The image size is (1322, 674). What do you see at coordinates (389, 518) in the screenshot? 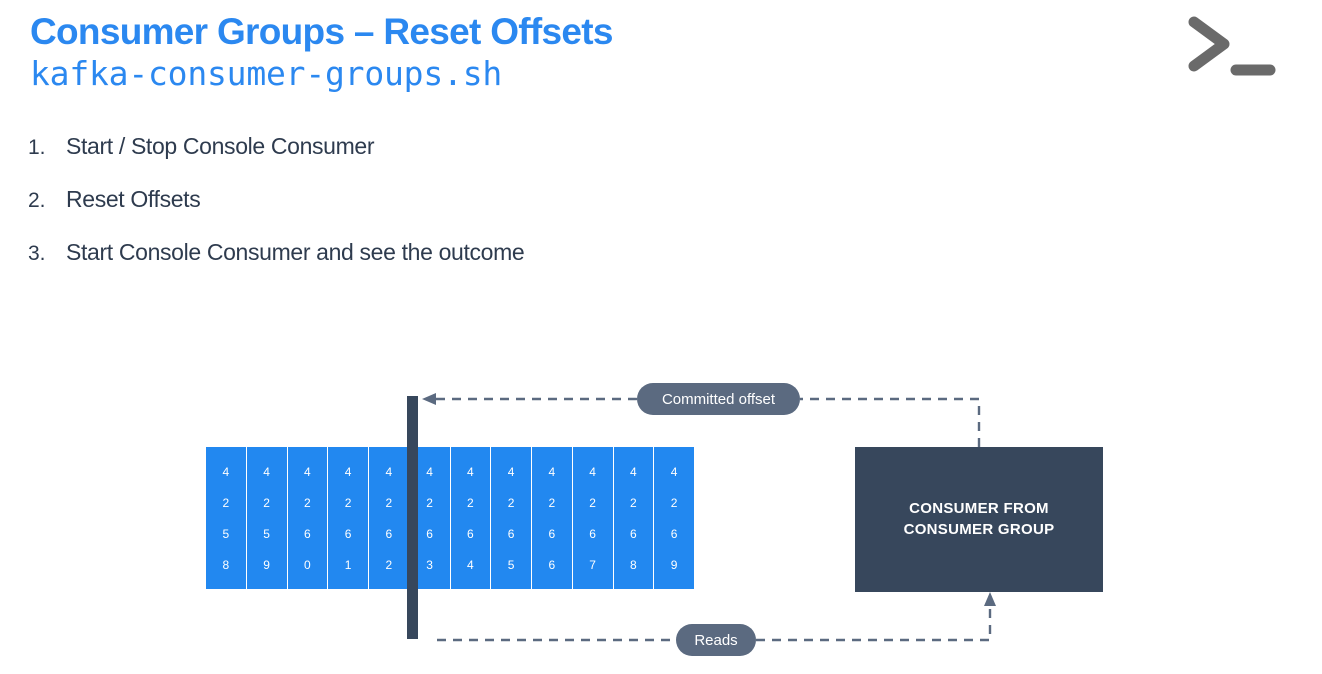
I see `partition-offset-cell: 4 2 6 2` at bounding box center [389, 518].